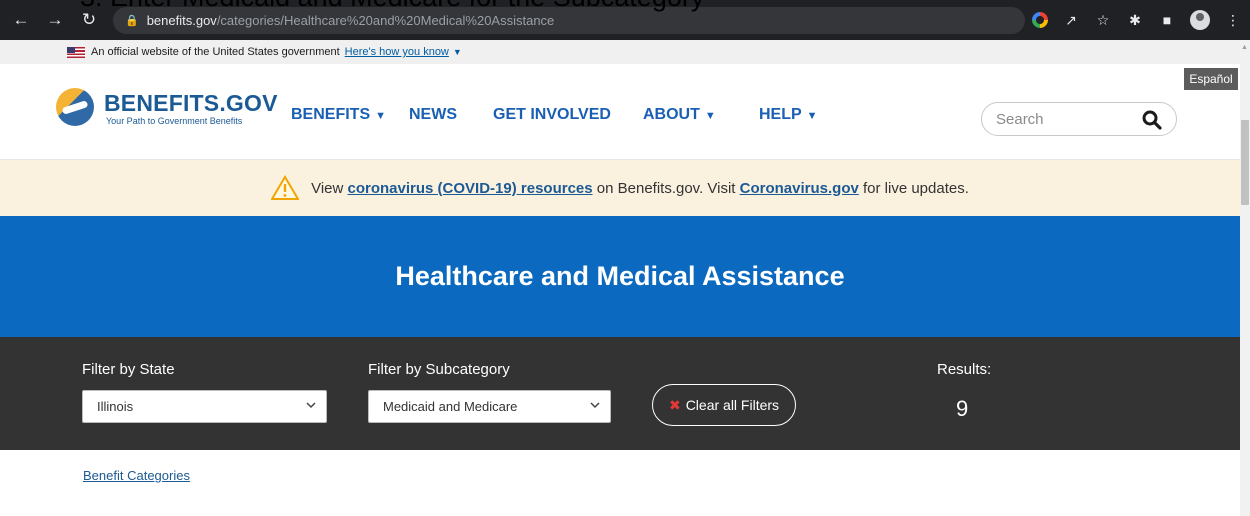  What do you see at coordinates (204, 406) in the screenshot?
I see `state-select: Illinois` at bounding box center [204, 406].